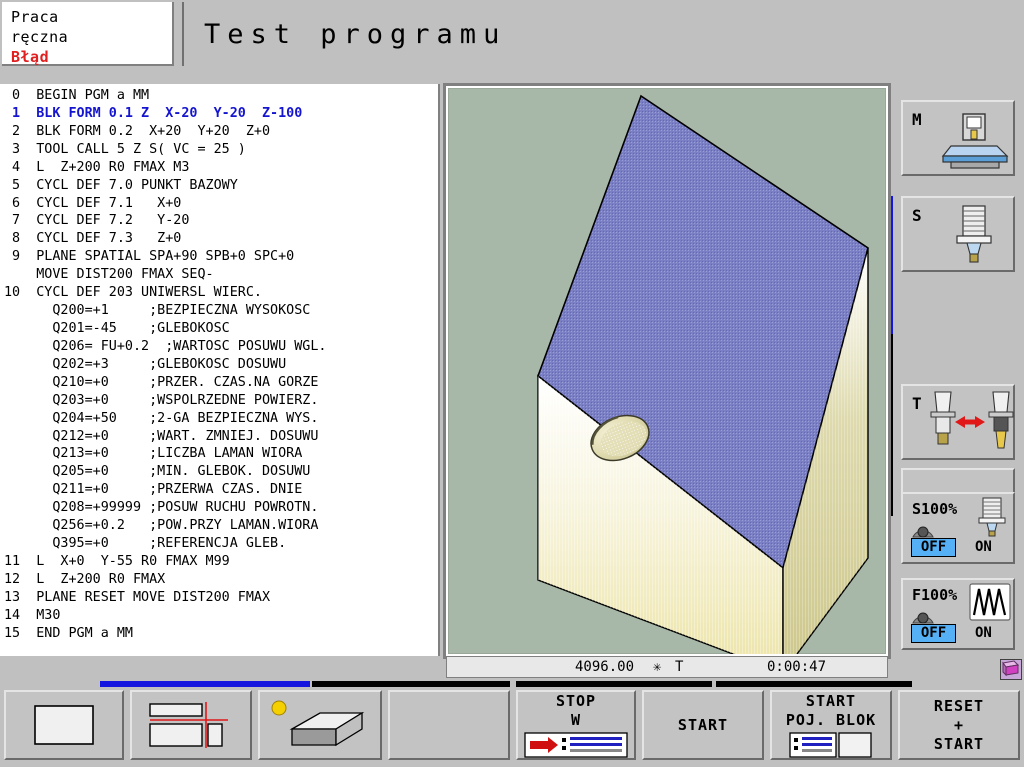  Describe the element at coordinates (221, 472) in the screenshot. I see `program-line: Q205=+0 ;MIN. GLEBOK. DOSUWU` at that location.